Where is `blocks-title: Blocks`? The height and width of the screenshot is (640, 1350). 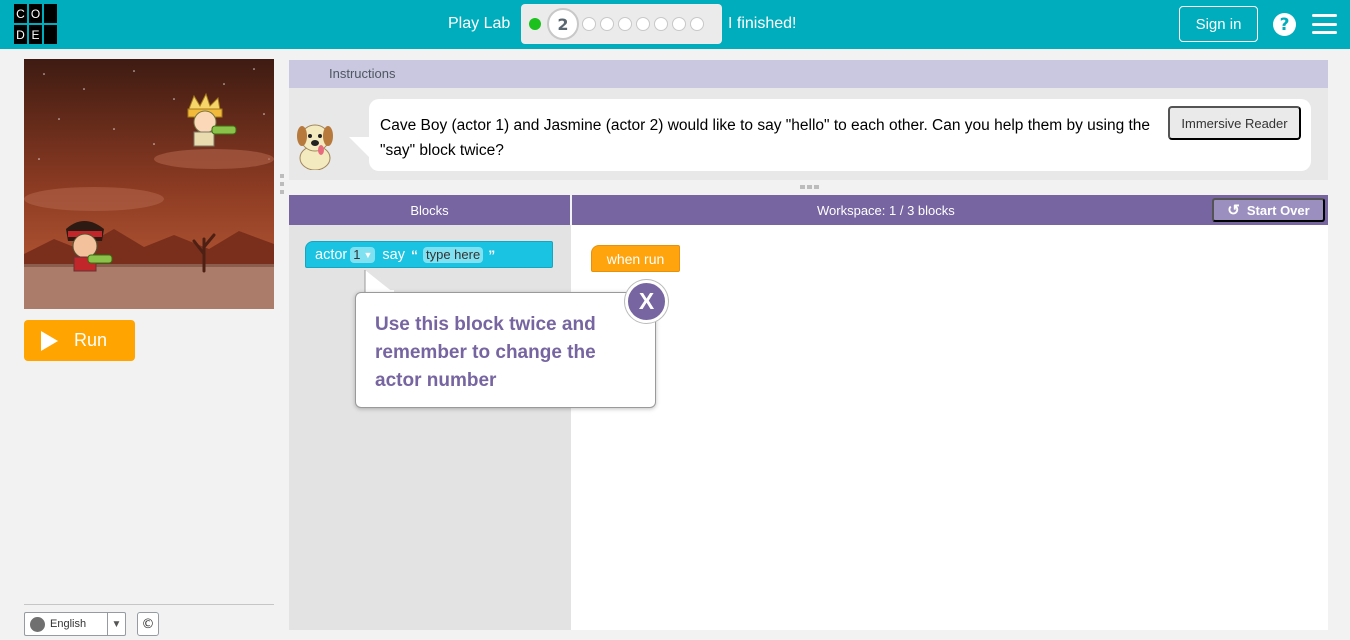 blocks-title: Blocks is located at coordinates (429, 210).